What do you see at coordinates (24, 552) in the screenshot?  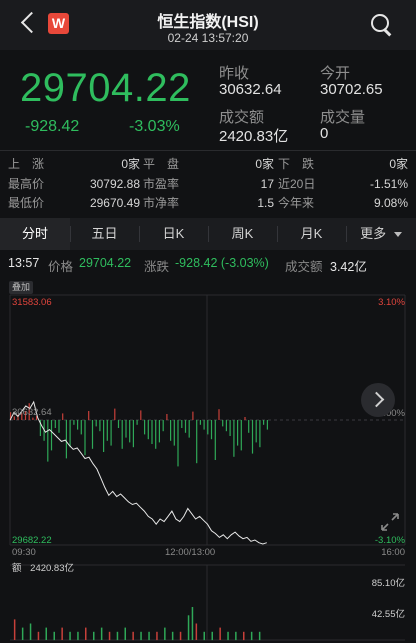 I see `time-start-label: 09:30` at bounding box center [24, 552].